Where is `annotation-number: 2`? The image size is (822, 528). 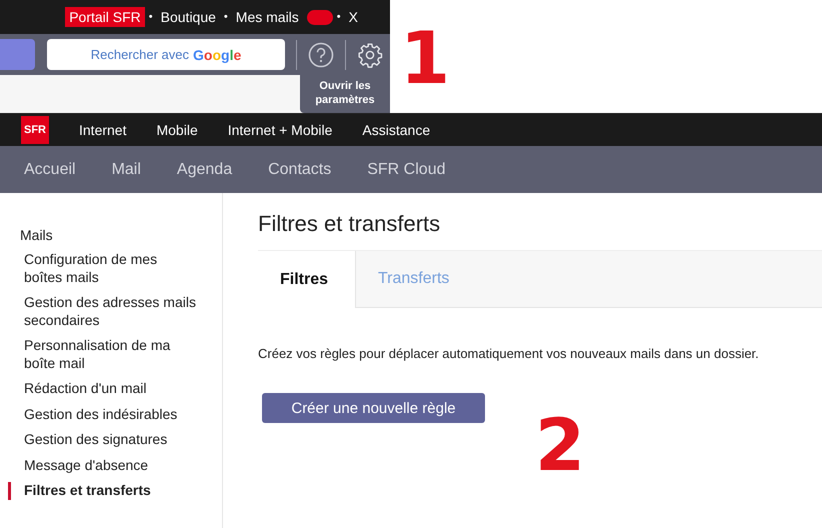 annotation-number: 2 is located at coordinates (560, 445).